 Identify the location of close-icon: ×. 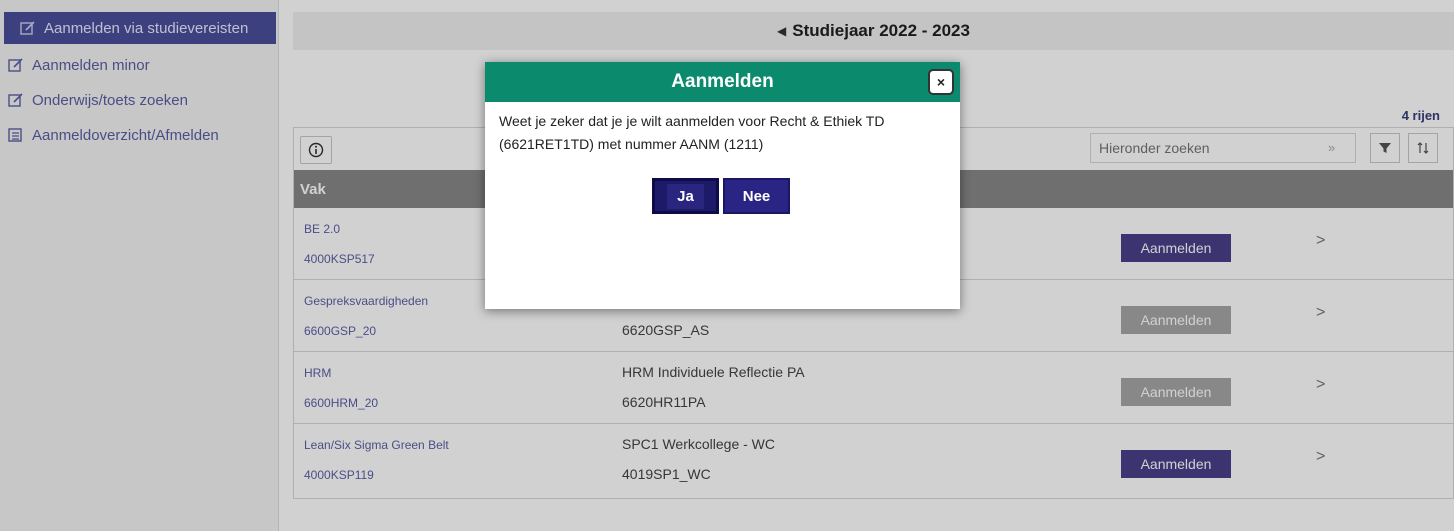
(941, 82).